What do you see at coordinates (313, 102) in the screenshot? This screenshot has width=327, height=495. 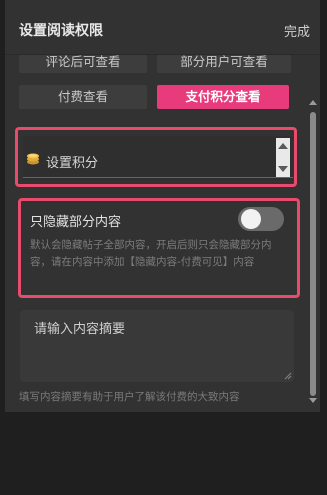 I see `scroll-up-icon` at bounding box center [313, 102].